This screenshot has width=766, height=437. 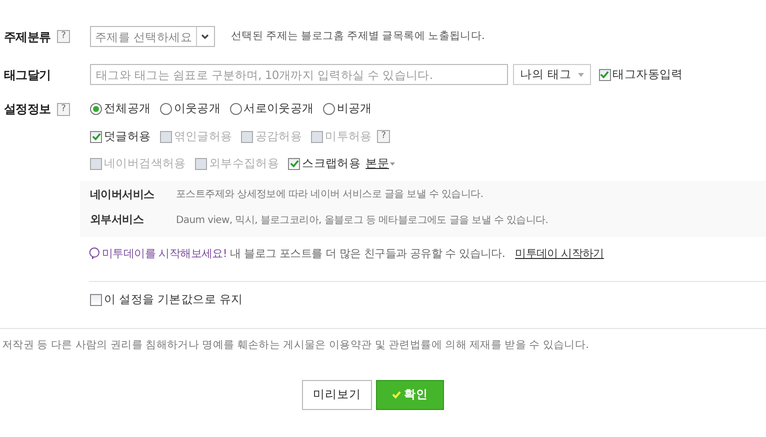 What do you see at coordinates (299, 74) in the screenshot?
I see `tag-input: 태그와 태그는 쉼표로 구분하며, 10개까지 입력하실 수 있습니다.` at bounding box center [299, 74].